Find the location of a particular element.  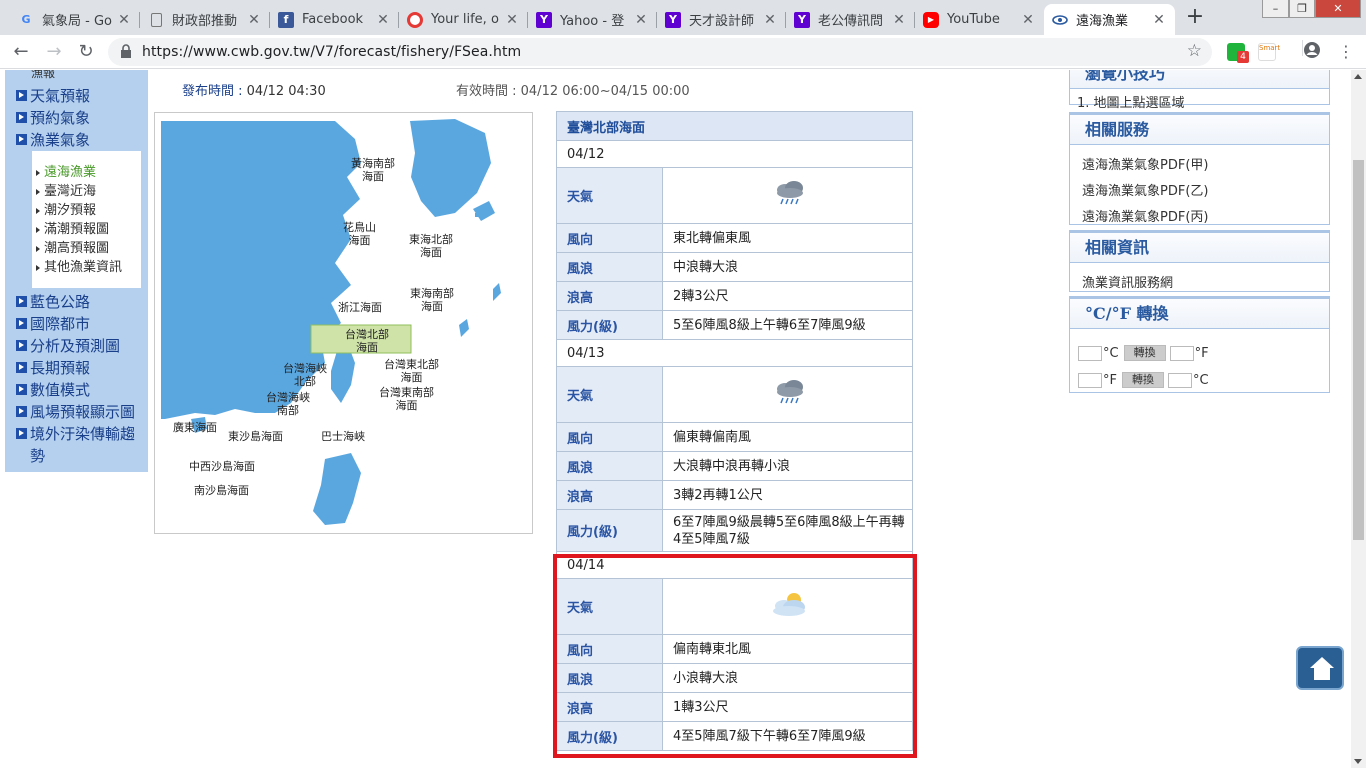

tab-0: G 氣象局 - Go ✕ is located at coordinates (75, 19).